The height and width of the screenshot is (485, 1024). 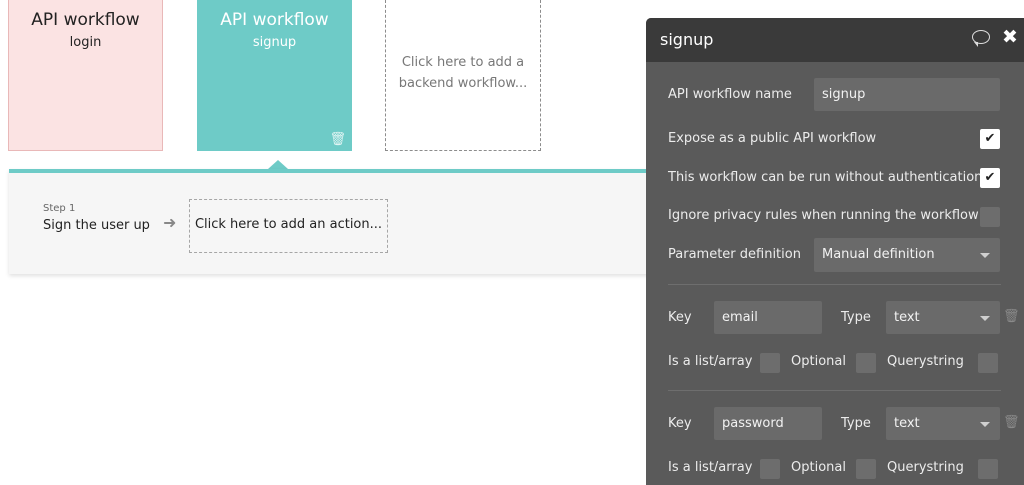 What do you see at coordinates (835, 40) in the screenshot?
I see `editor-header: signup ✖` at bounding box center [835, 40].